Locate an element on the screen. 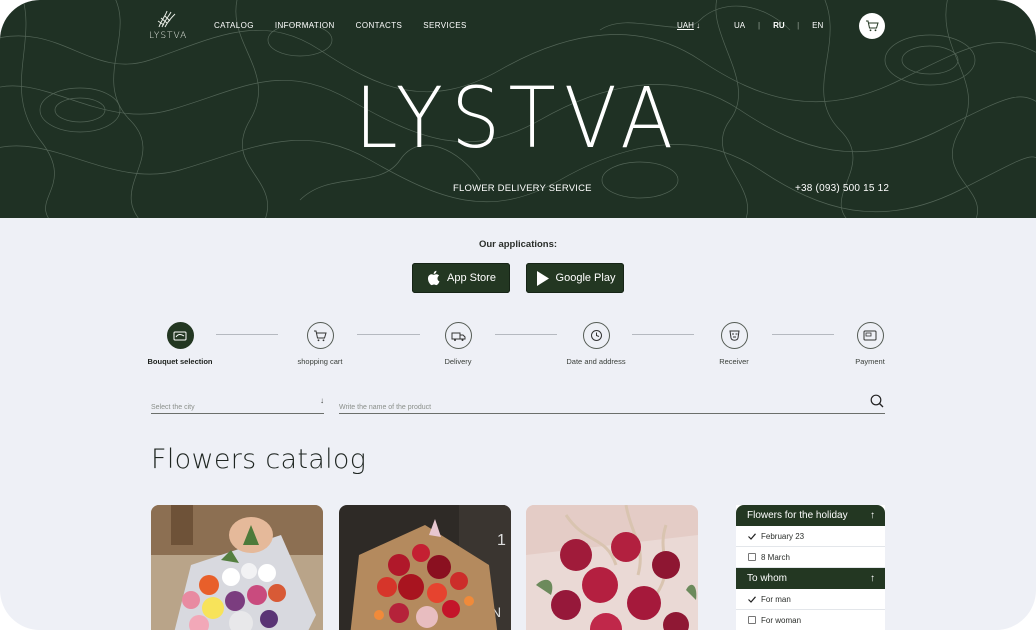  step-date-and-address: Date and address is located at coordinates (596, 344).